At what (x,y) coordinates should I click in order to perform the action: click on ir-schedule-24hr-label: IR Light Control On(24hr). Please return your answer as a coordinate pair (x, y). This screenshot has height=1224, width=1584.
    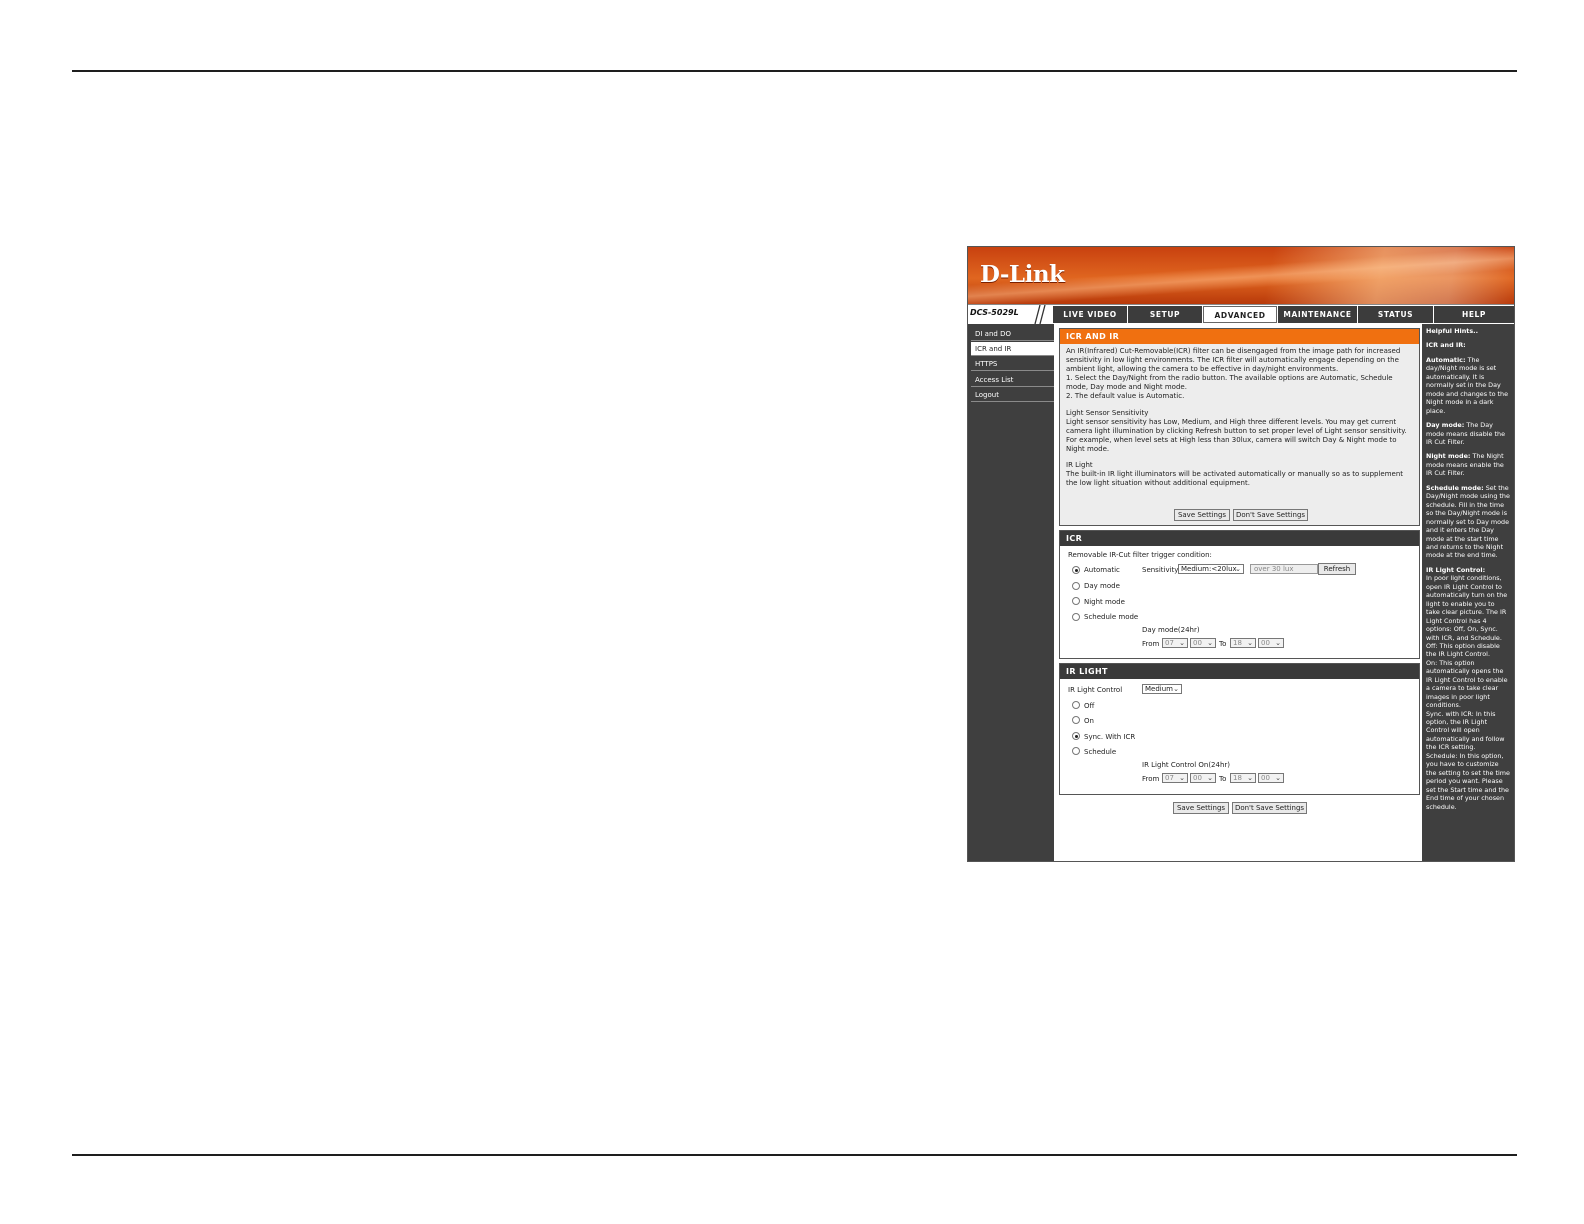
    Looking at the image, I should click on (1186, 765).